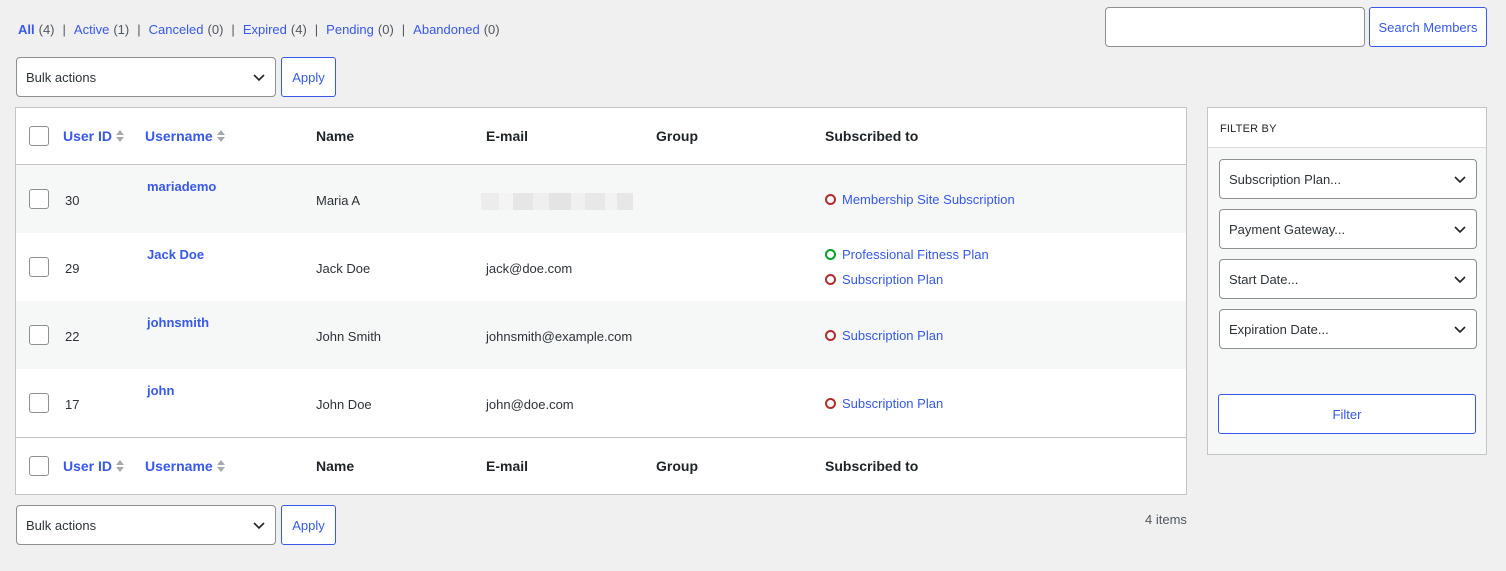  Describe the element at coordinates (91, 29) in the screenshot. I see `filter-active-label: Active` at that location.